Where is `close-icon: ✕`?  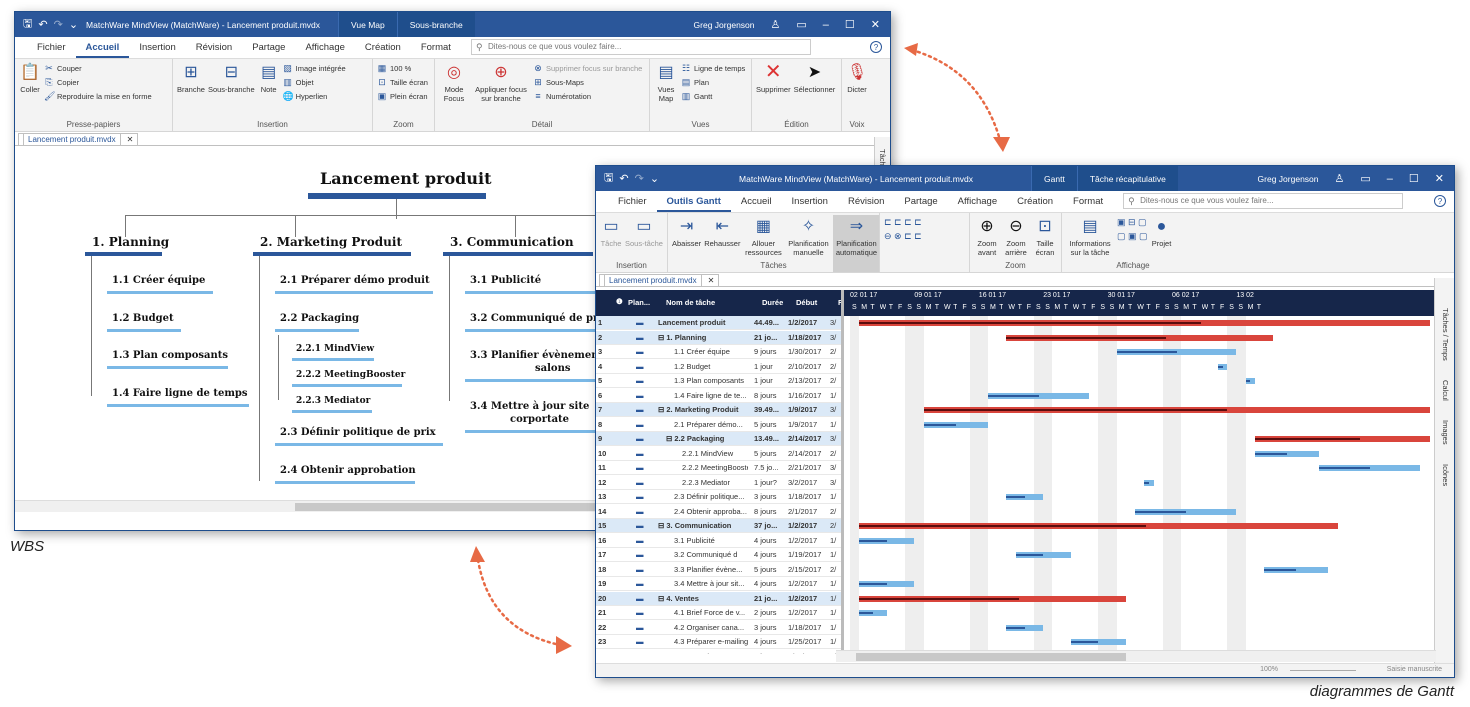 close-icon: ✕ is located at coordinates (875, 24).